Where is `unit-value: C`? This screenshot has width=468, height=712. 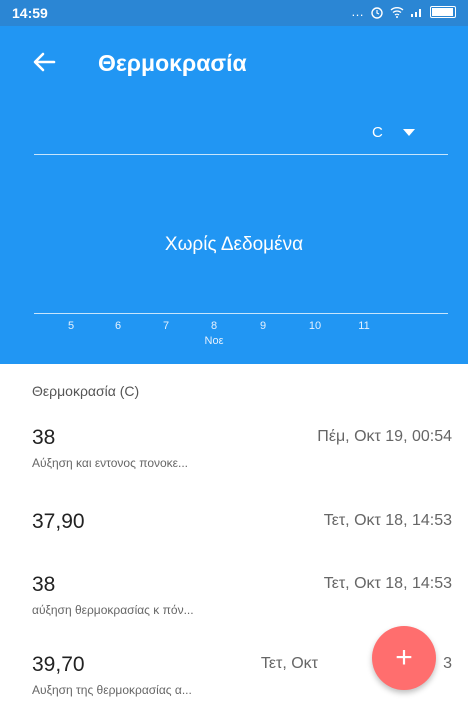 unit-value: C is located at coordinates (377, 132).